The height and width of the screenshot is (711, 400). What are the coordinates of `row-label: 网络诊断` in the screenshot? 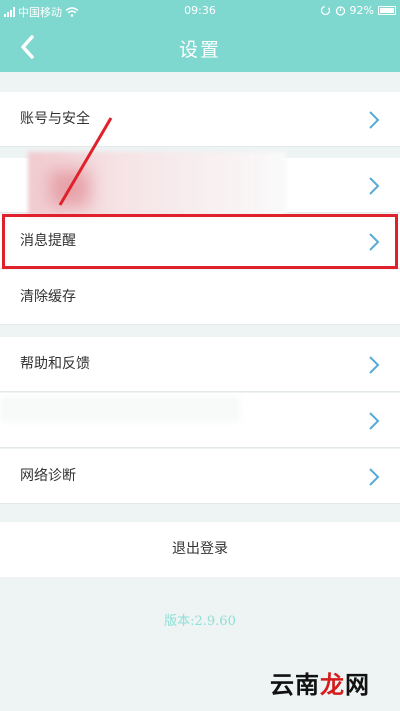 It's located at (48, 476).